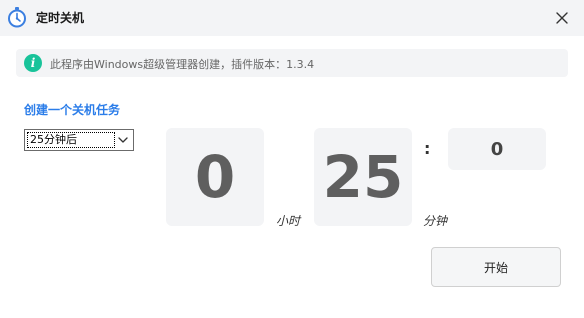  I want to click on close-icon, so click(562, 18).